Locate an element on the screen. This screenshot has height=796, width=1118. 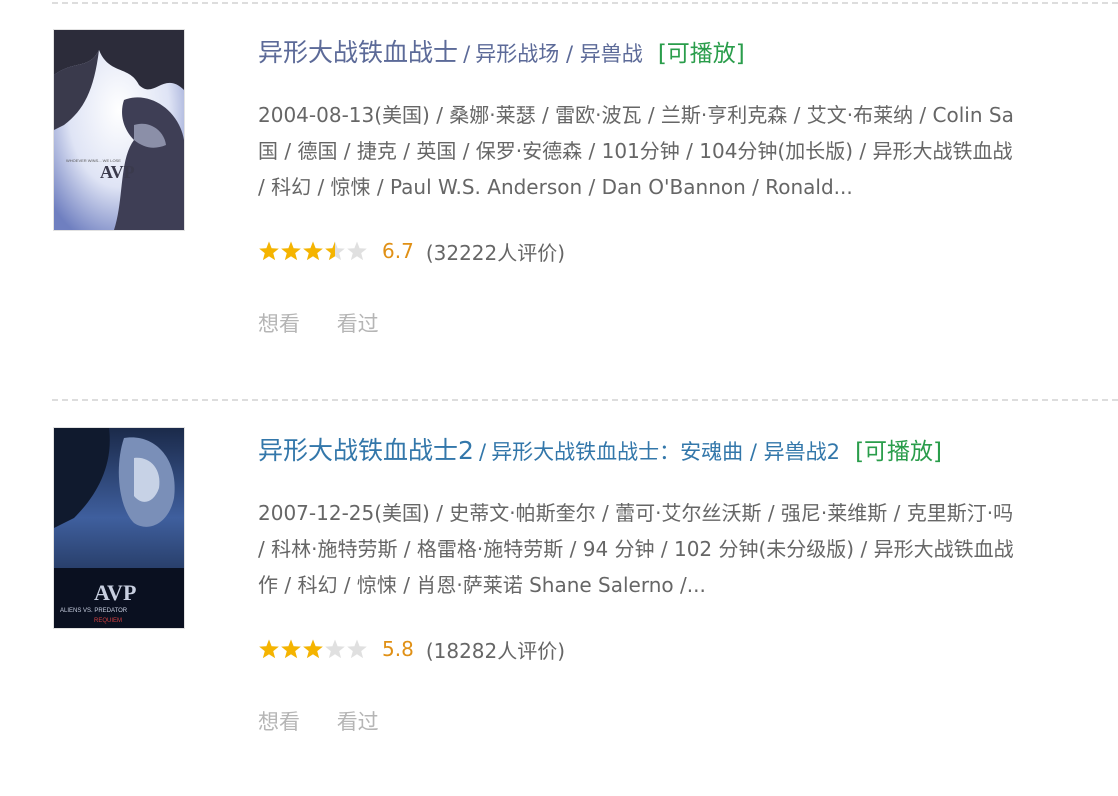
poster-tagline: ALIENS VS. PREDATOR is located at coordinates (94, 611).